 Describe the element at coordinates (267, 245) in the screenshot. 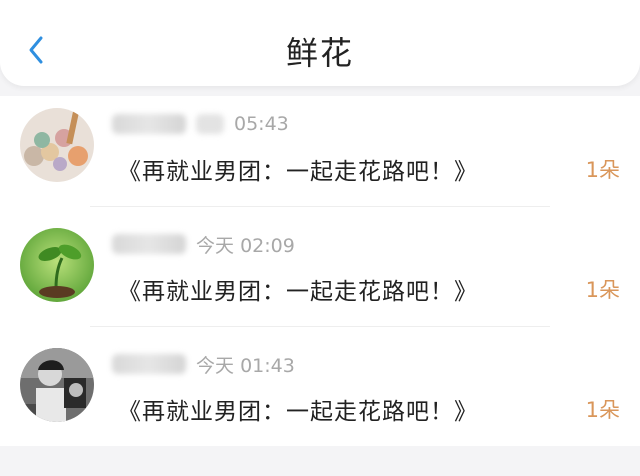

I see `time-value: 02:09` at that location.